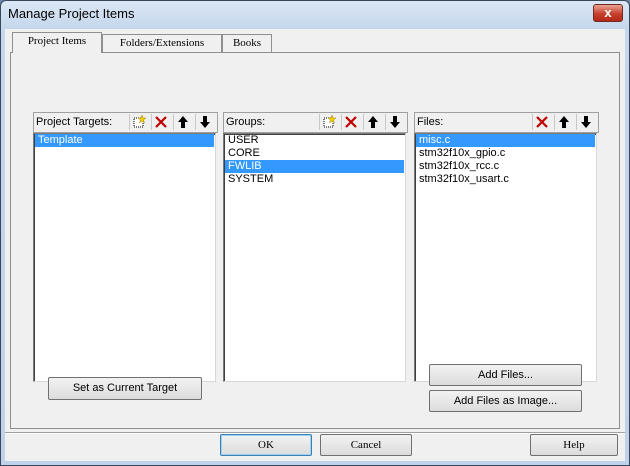  What do you see at coordinates (314, 166) in the screenshot?
I see `list-item: FWLIB` at bounding box center [314, 166].